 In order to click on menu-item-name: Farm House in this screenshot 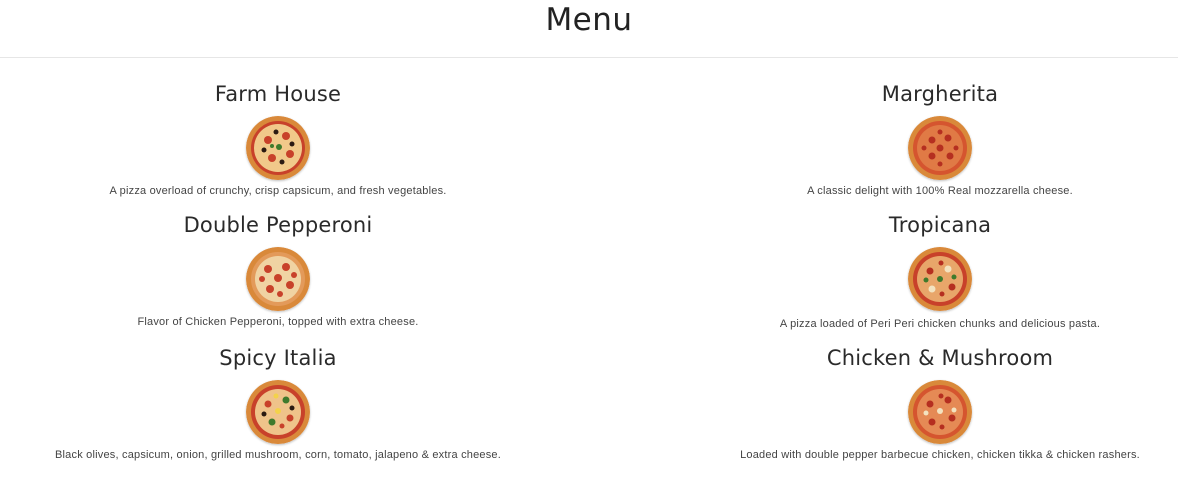, I will do `click(278, 94)`.